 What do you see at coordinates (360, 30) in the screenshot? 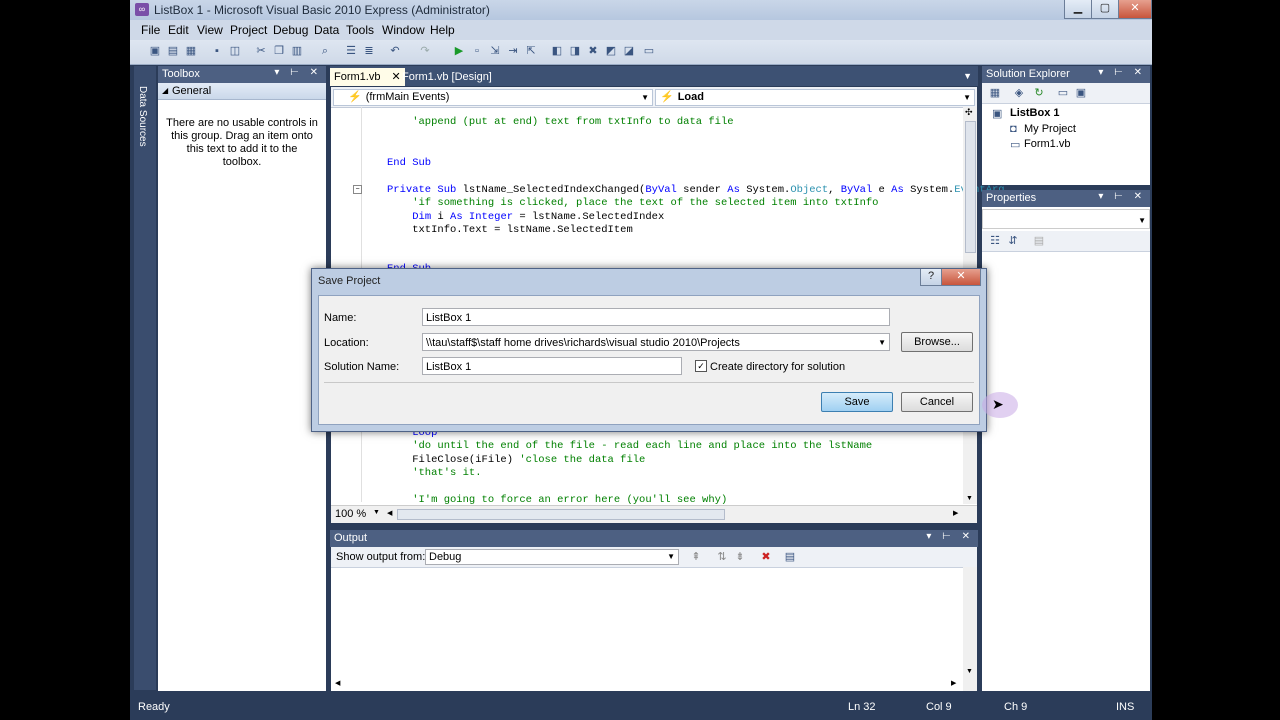
I see `menu-tools: Tools` at bounding box center [360, 30].